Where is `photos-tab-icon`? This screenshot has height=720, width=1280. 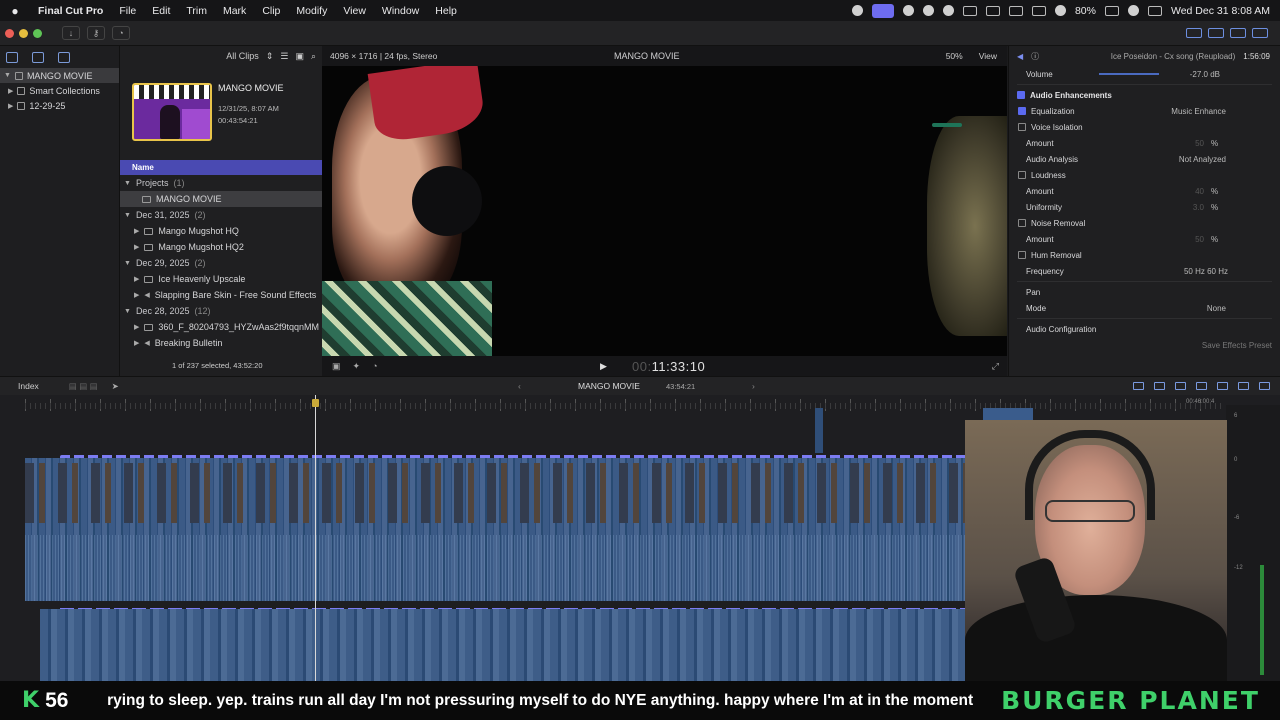
photos-tab-icon is located at coordinates (38, 57).